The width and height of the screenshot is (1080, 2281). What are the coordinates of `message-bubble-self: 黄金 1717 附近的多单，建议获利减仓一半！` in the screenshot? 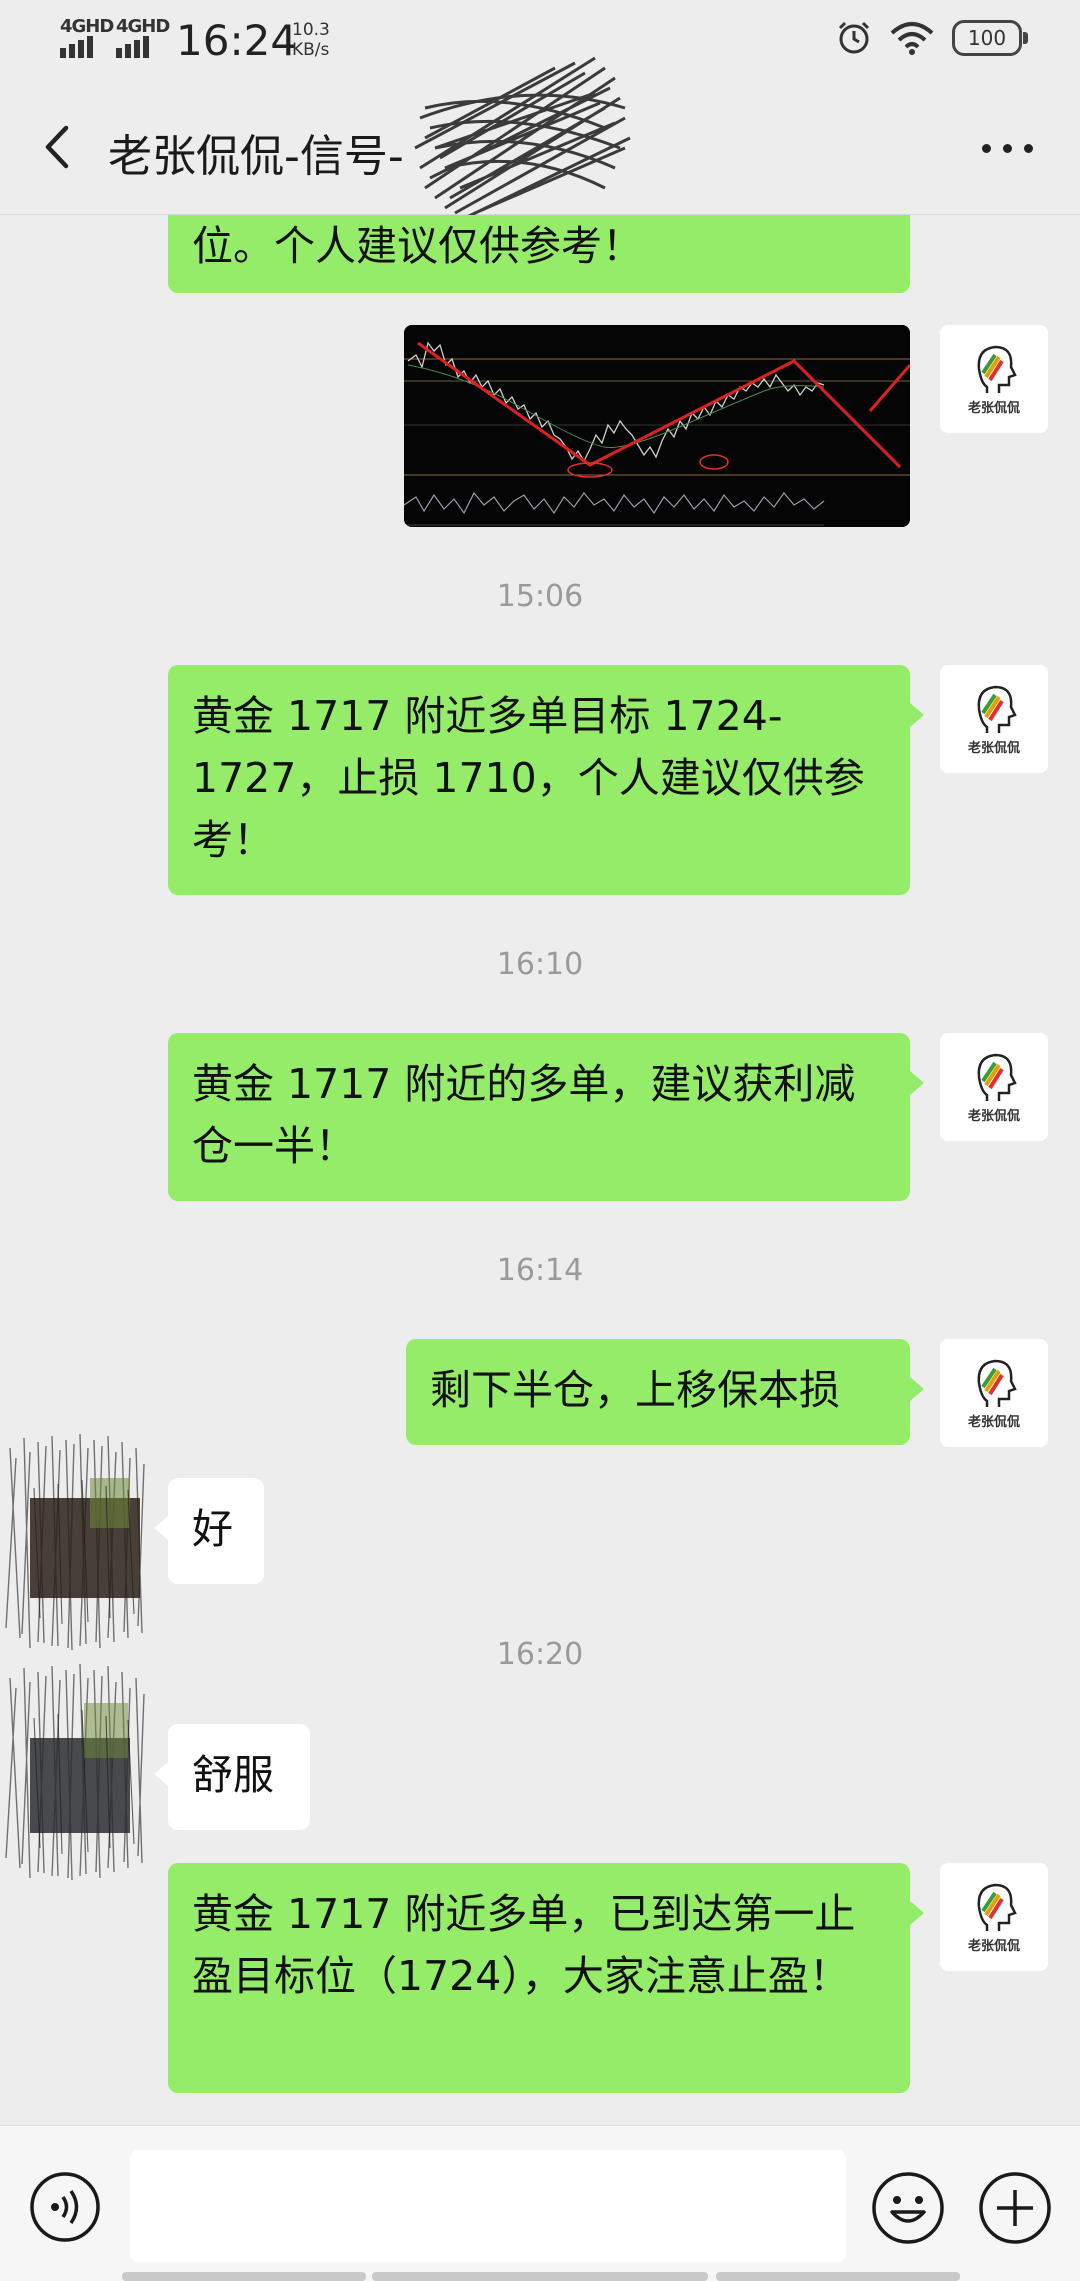 It's located at (546, 1117).